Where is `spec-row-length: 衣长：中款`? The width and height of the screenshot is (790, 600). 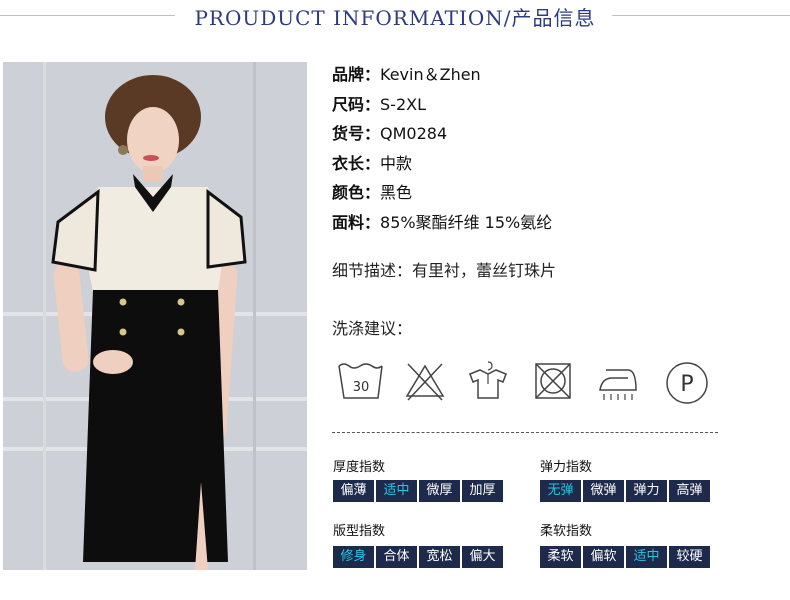 spec-row-length: 衣长：中款 is located at coordinates (442, 168).